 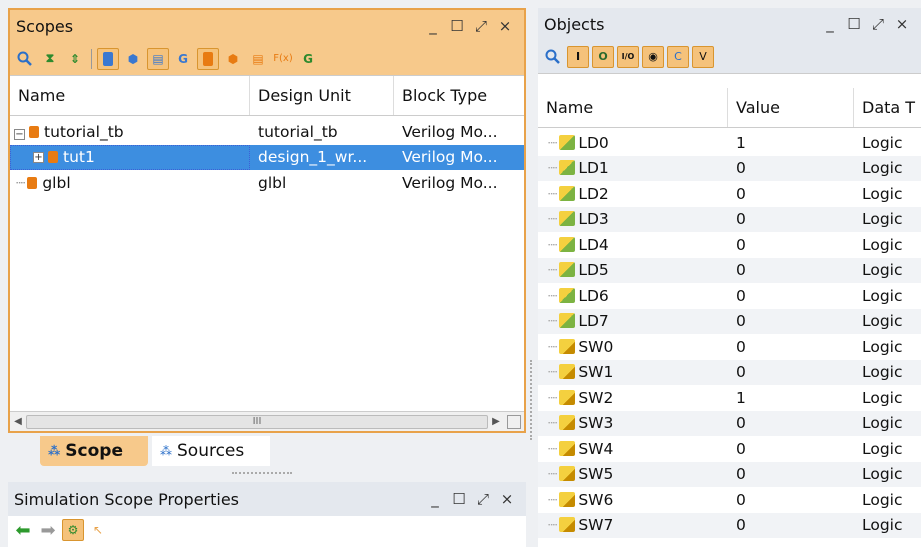 What do you see at coordinates (322, 95) in the screenshot?
I see `col-design-unit-header: Design Unit` at bounding box center [322, 95].